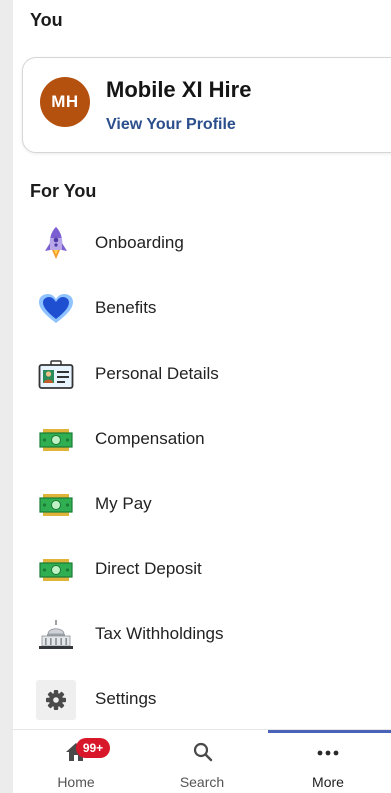  I want to click on menu-item-label: Benefits, so click(126, 307).